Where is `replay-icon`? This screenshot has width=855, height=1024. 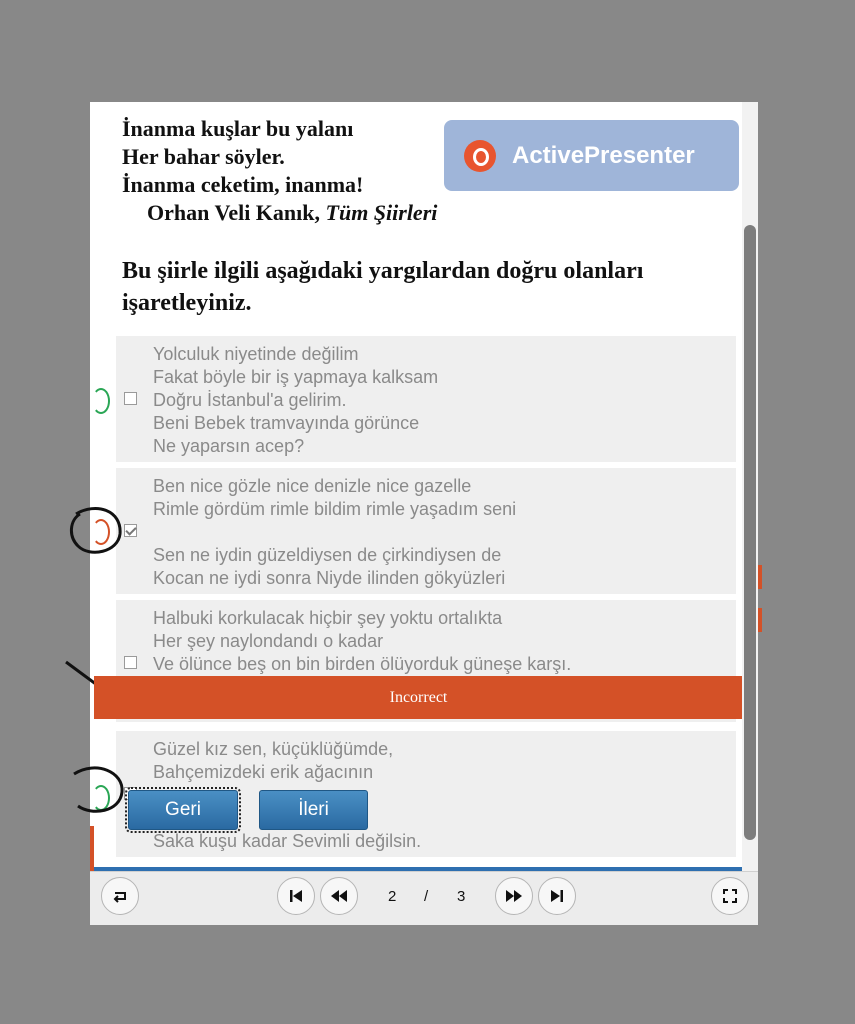 replay-icon is located at coordinates (120, 896).